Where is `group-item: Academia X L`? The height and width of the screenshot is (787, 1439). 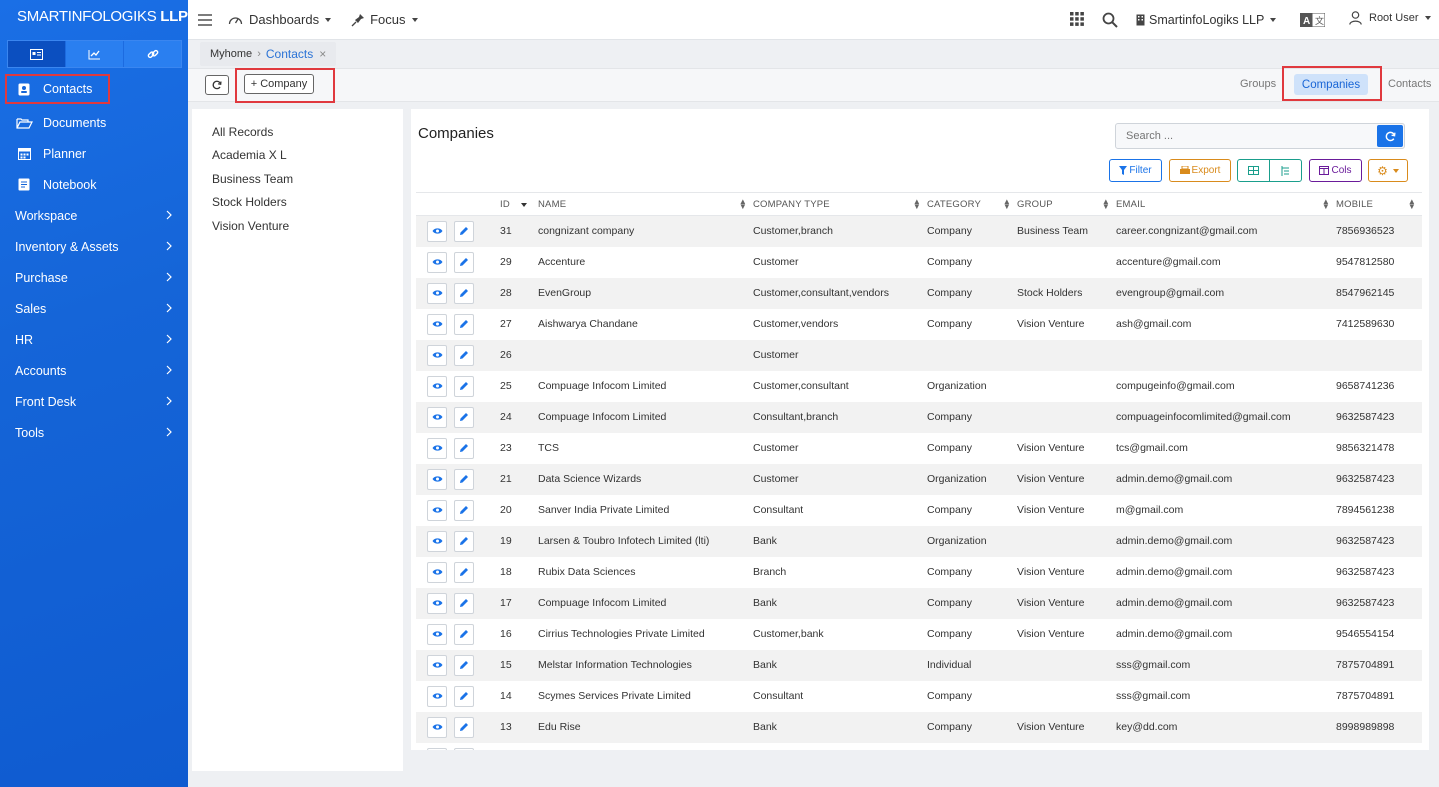
group-item: Academia X L is located at coordinates (297, 156).